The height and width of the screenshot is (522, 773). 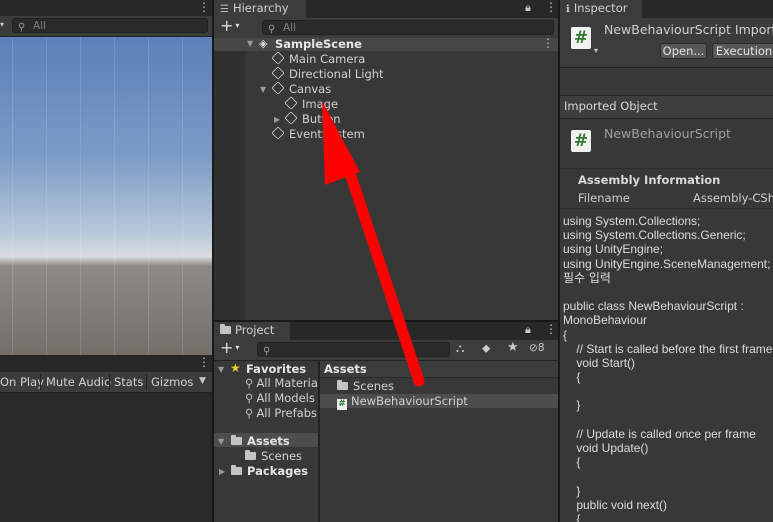 I want to click on mute-audio-toggle: Mute Audio, so click(x=78, y=382).